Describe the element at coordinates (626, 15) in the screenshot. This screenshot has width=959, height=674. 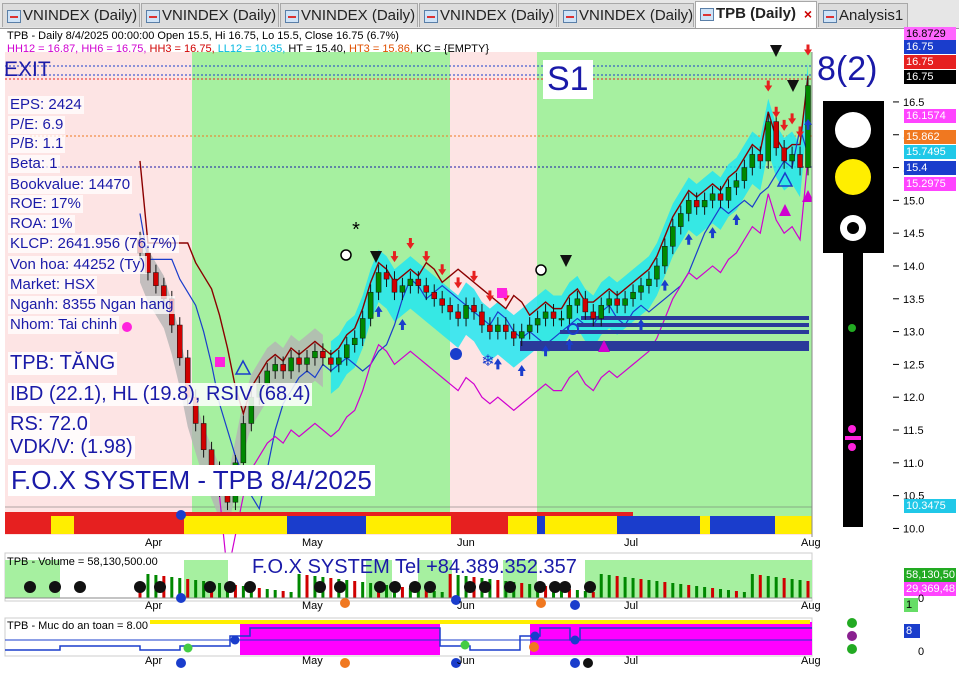
I see `tab-4: VNINDEX (Daily)` at that location.